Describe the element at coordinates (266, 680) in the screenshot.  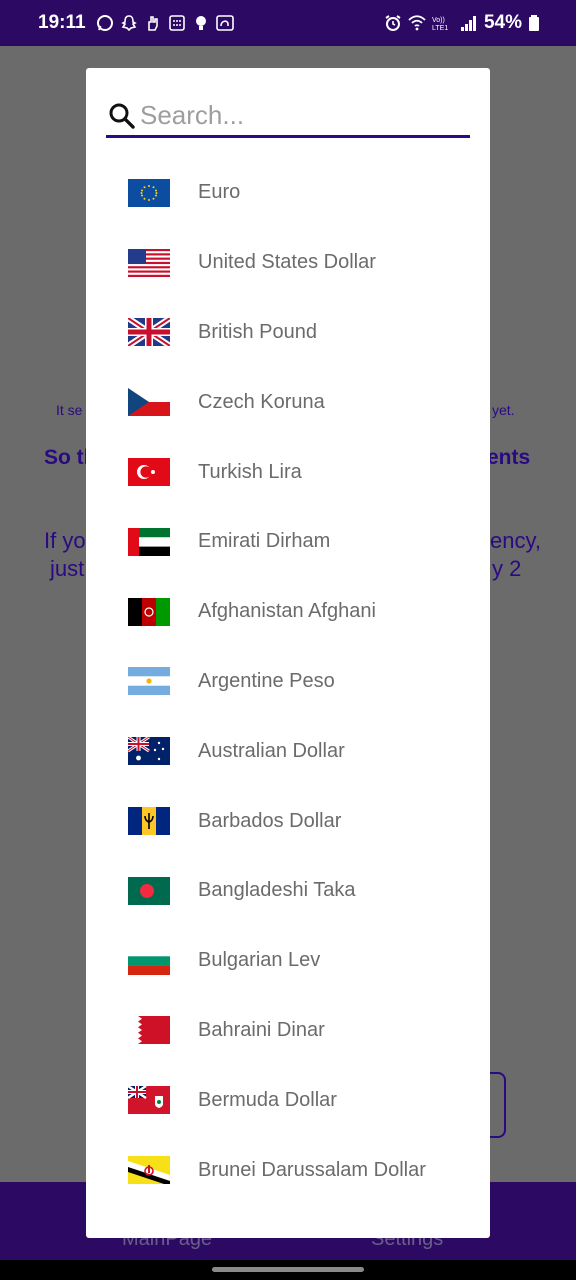
I see `currency-name: Argentine Peso` at that location.